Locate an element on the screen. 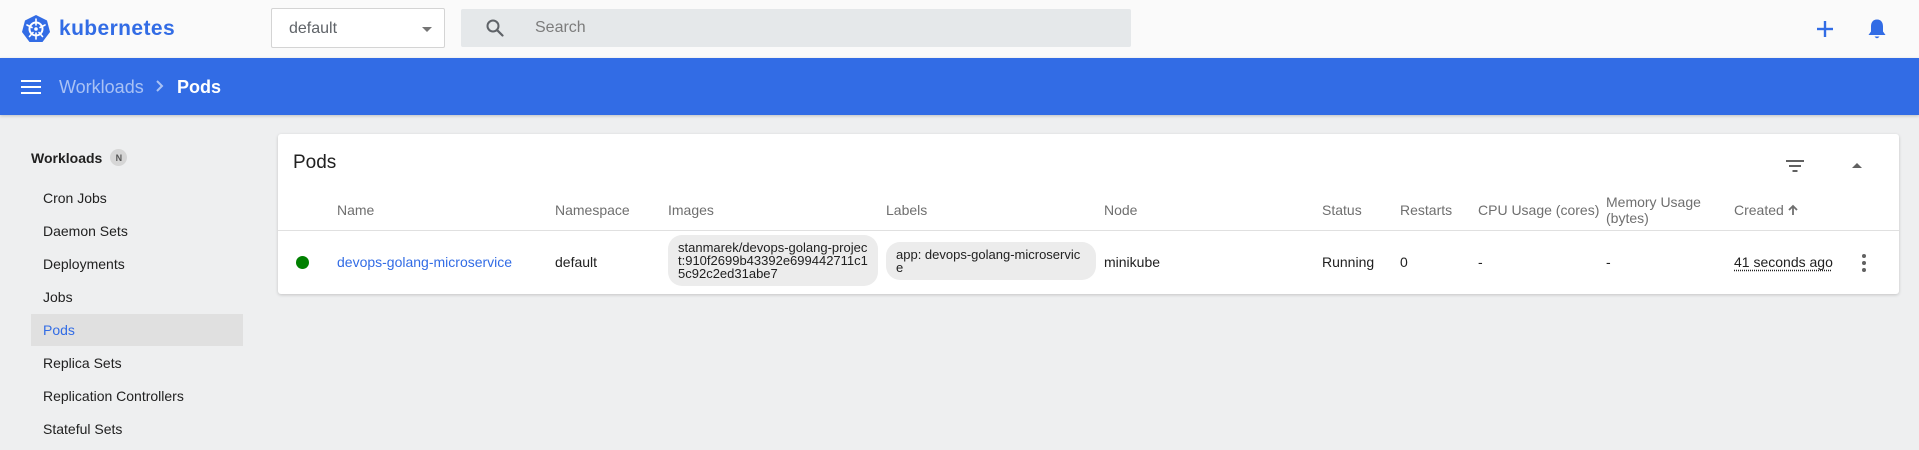 This screenshot has width=1919, height=450. namespaced-badge: N is located at coordinates (119, 157).